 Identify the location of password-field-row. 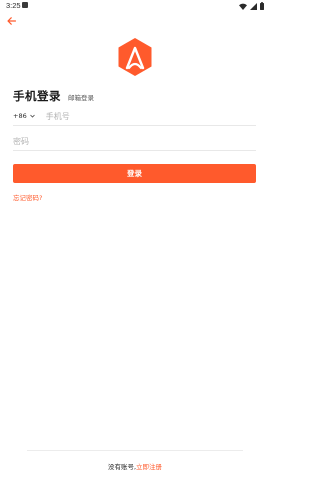
(134, 141).